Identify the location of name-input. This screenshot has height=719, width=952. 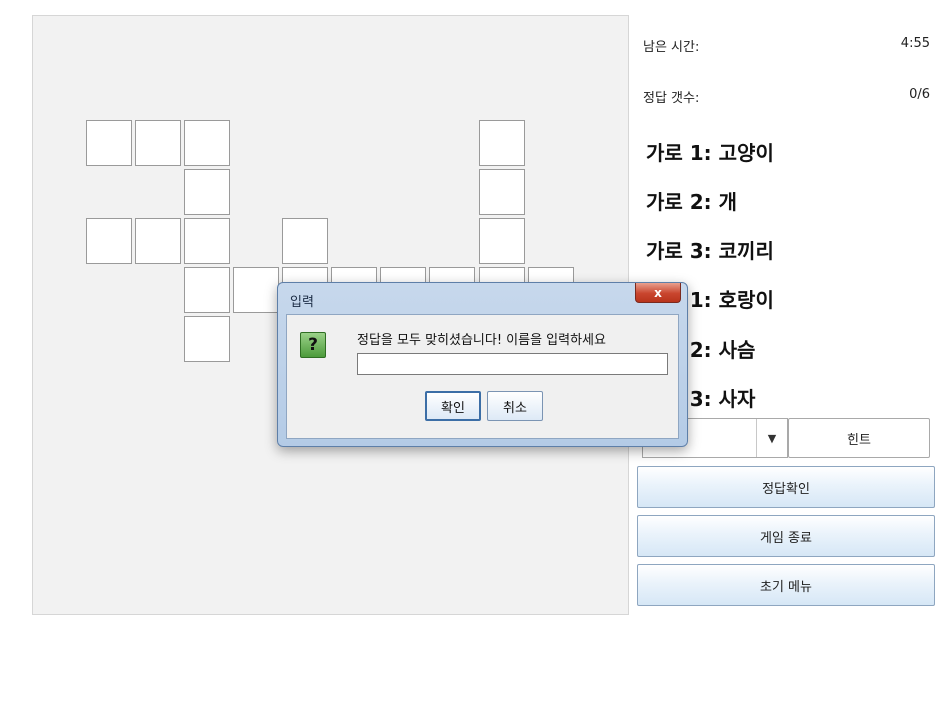
(512, 364).